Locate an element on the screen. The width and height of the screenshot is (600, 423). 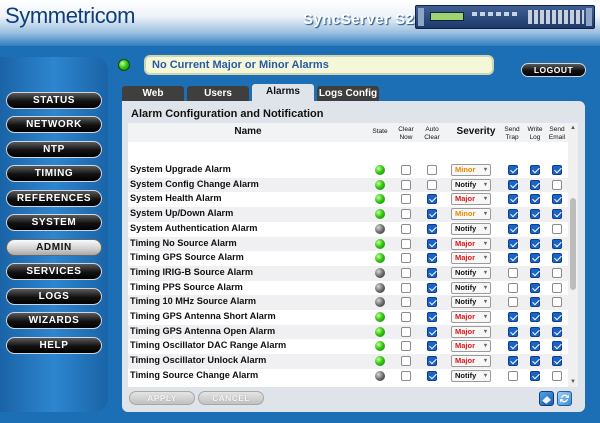
table-scrollbar: ▲ ▼ is located at coordinates (573, 255).